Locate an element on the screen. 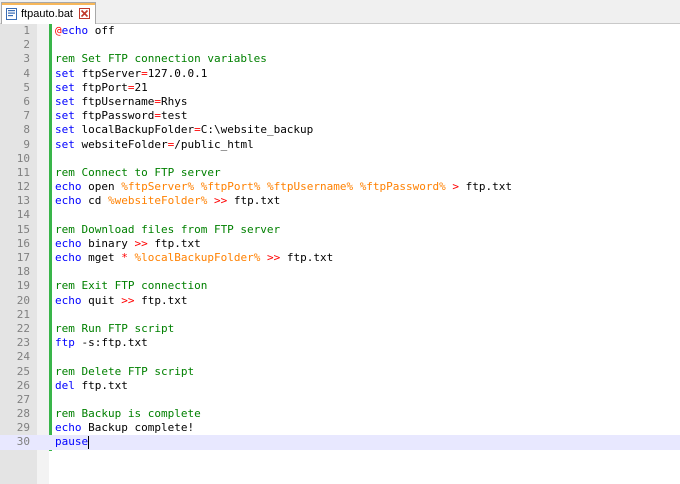  code-token: %ftpPassword% is located at coordinates (402, 187).